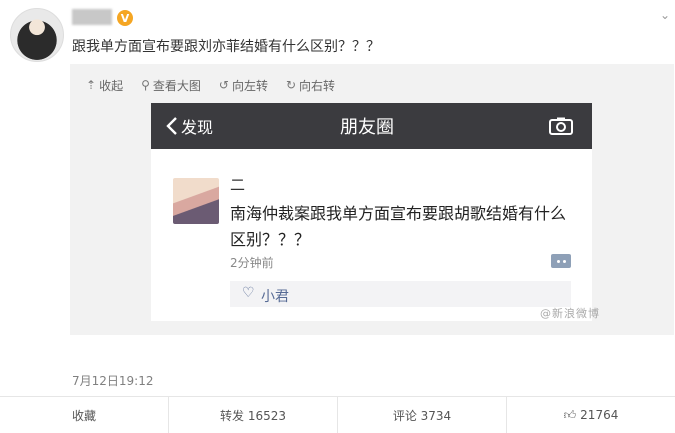 The width and height of the screenshot is (675, 433). I want to click on favorite-label: 收藏, so click(83, 415).